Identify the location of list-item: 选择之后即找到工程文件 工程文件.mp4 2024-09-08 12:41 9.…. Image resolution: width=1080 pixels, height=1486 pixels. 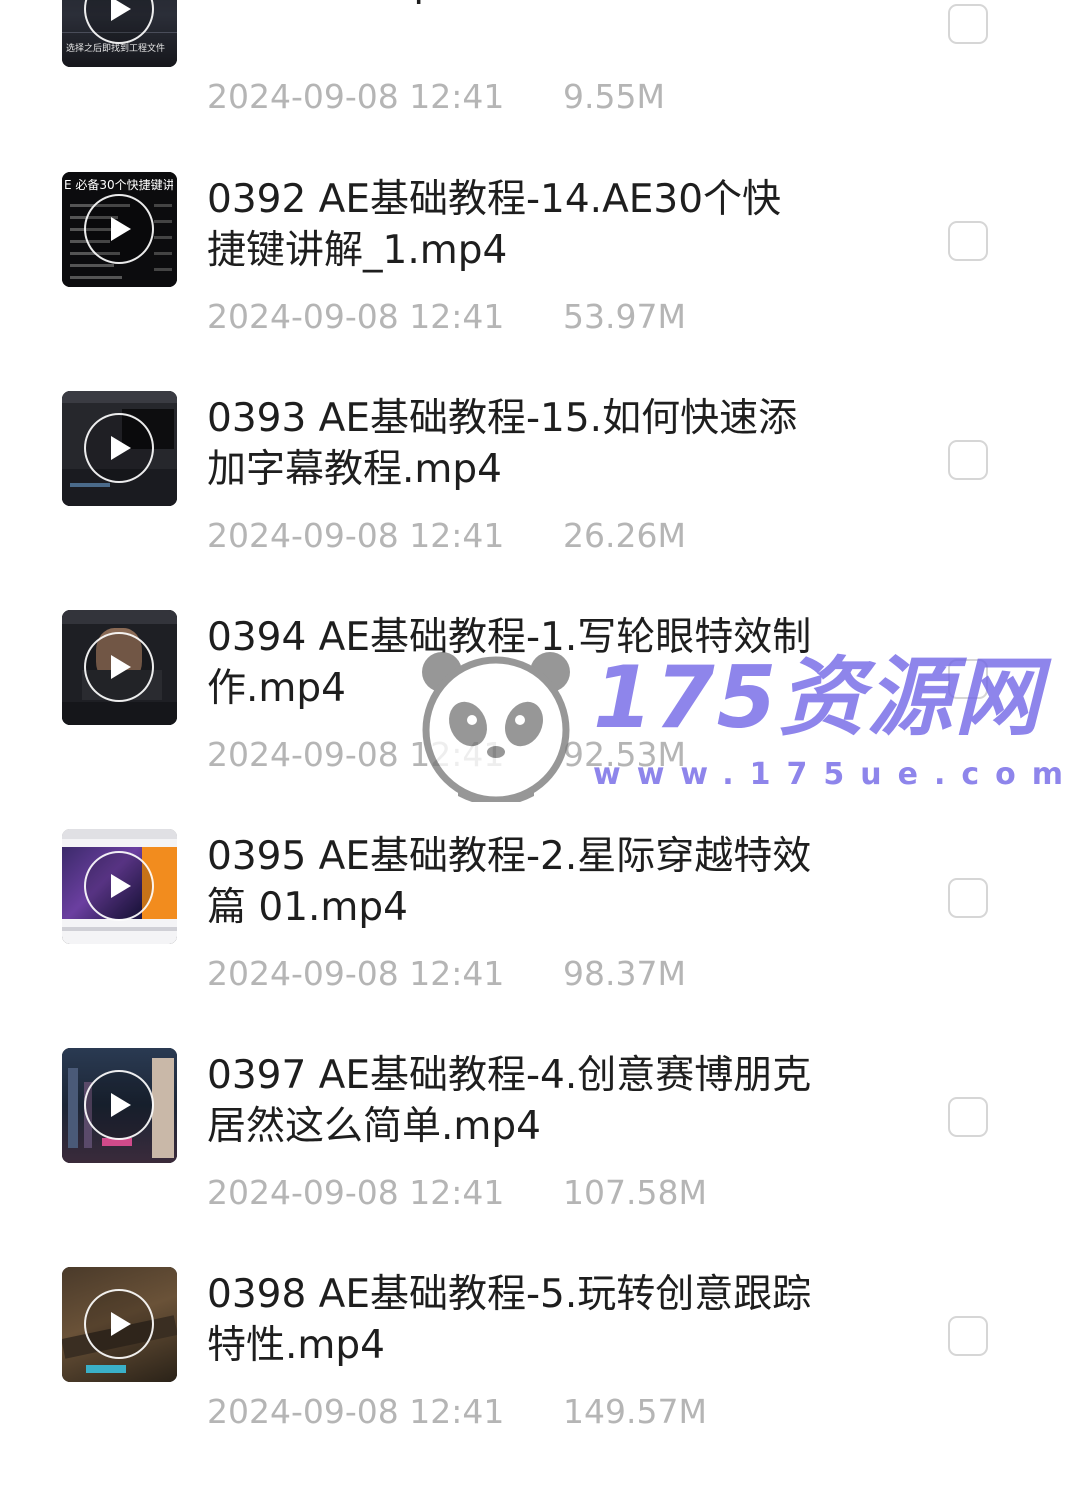
(540, 85).